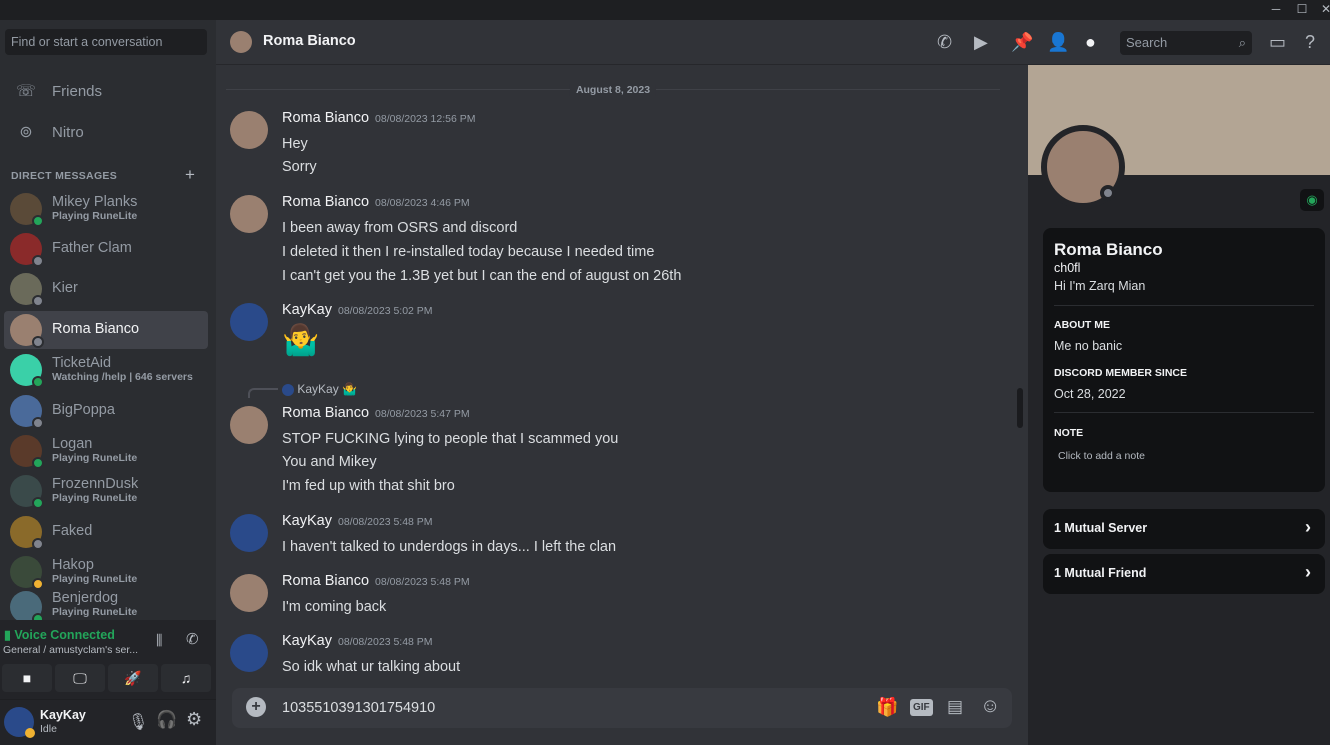  Describe the element at coordinates (106, 289) in the screenshot. I see `dm-item: Kier` at that location.